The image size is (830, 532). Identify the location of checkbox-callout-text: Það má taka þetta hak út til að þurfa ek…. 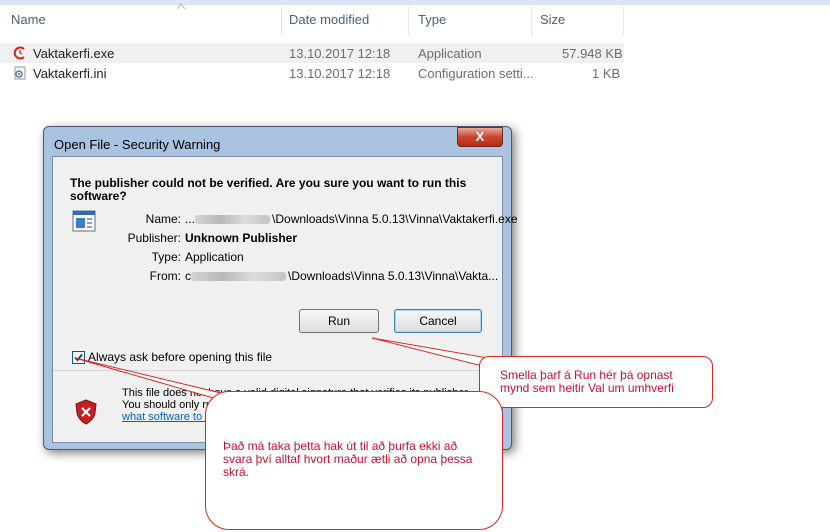
(348, 459).